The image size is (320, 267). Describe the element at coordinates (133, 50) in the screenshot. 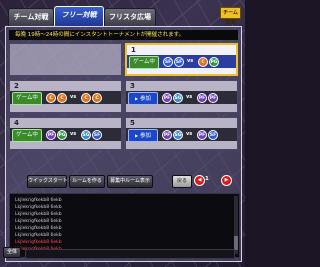

I see `room-number: 1` at that location.